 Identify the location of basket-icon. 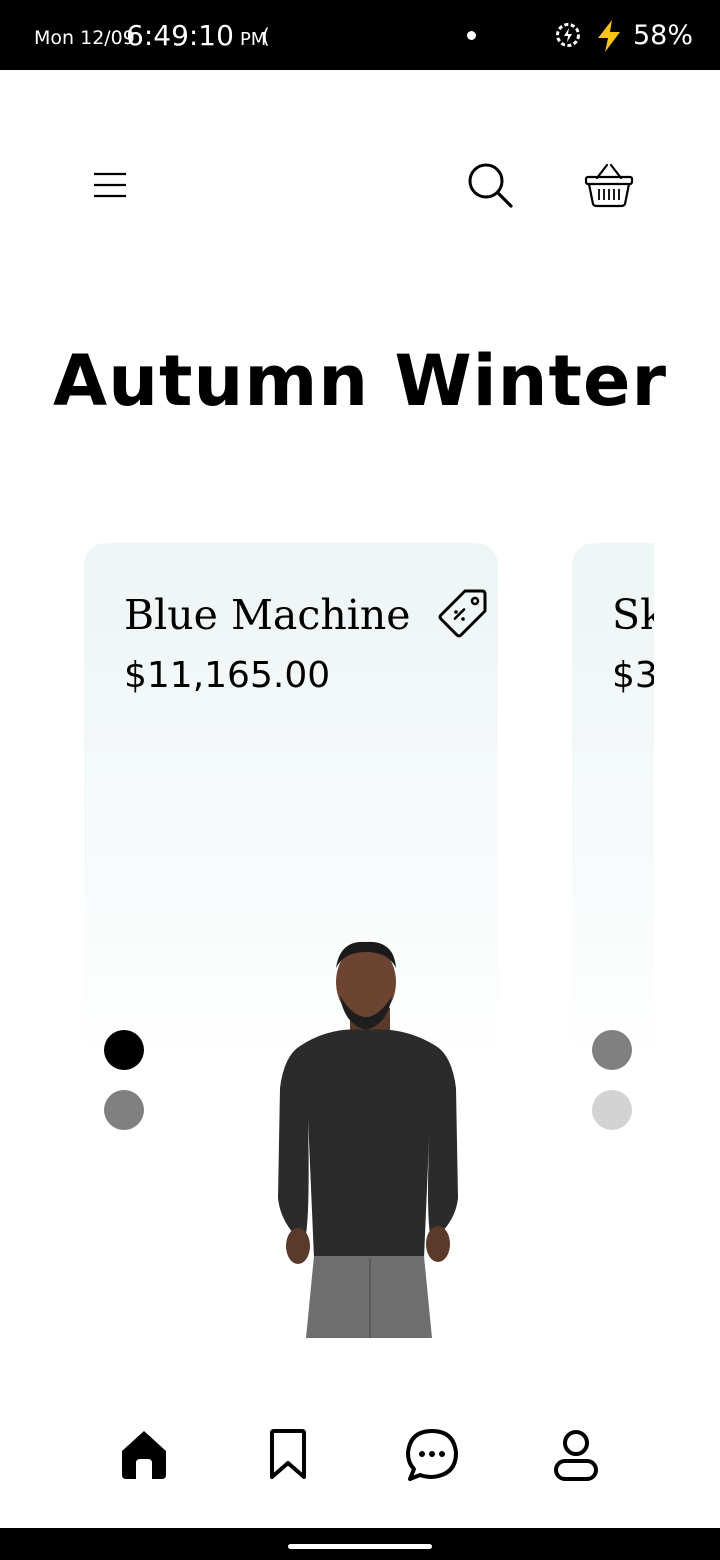
(609, 185).